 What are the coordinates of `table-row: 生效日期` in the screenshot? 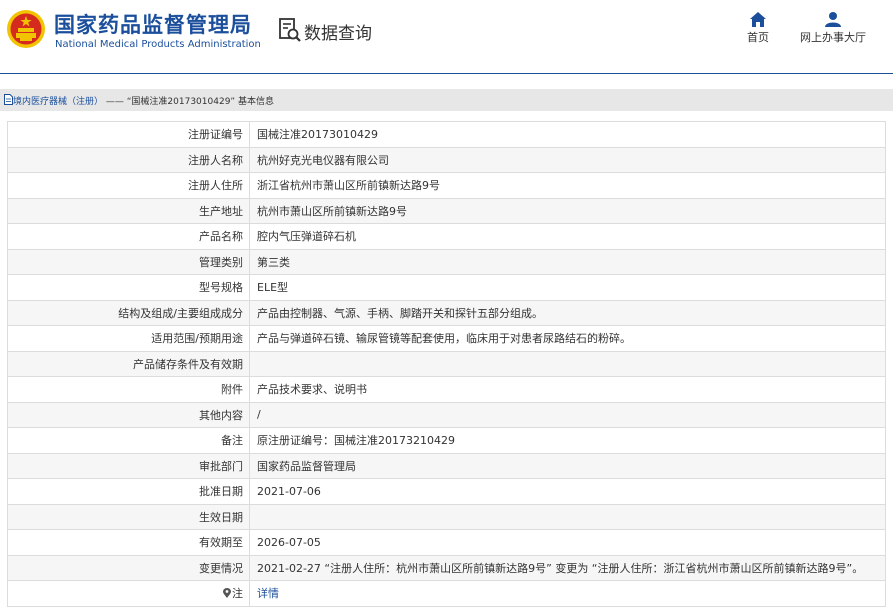 It's located at (446, 516).